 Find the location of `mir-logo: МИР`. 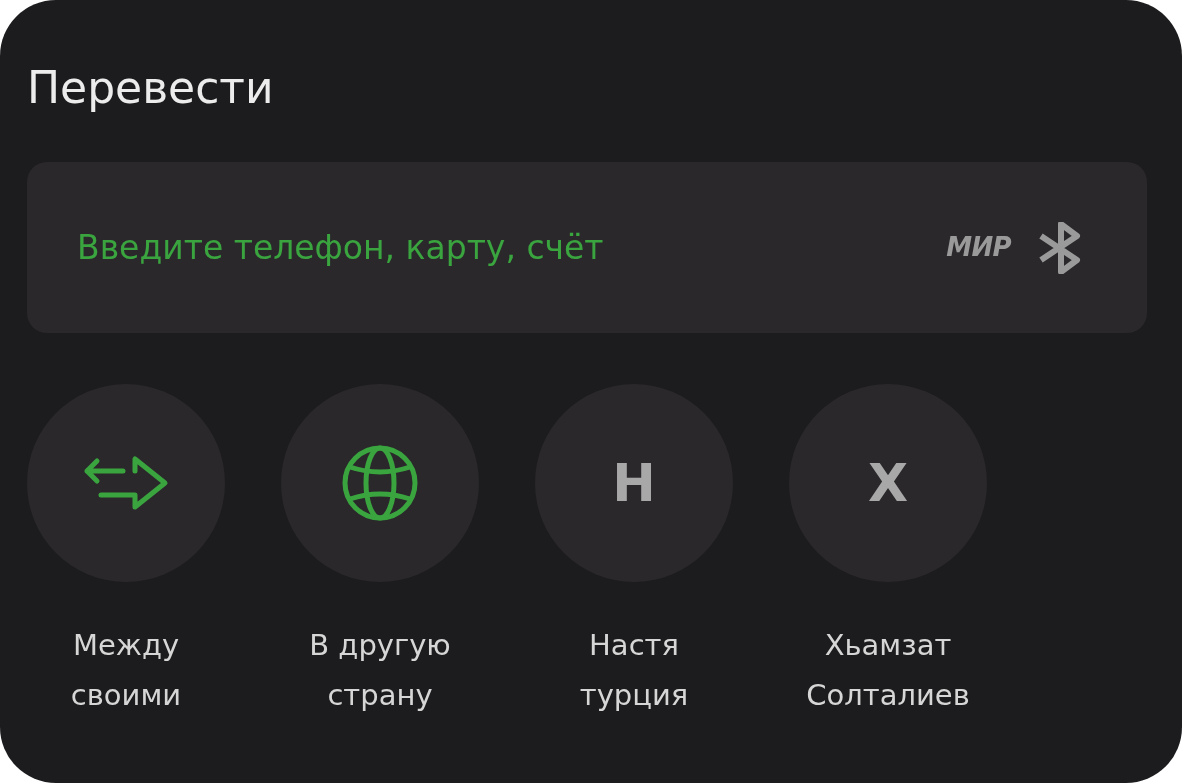

mir-logo: МИР is located at coordinates (978, 247).